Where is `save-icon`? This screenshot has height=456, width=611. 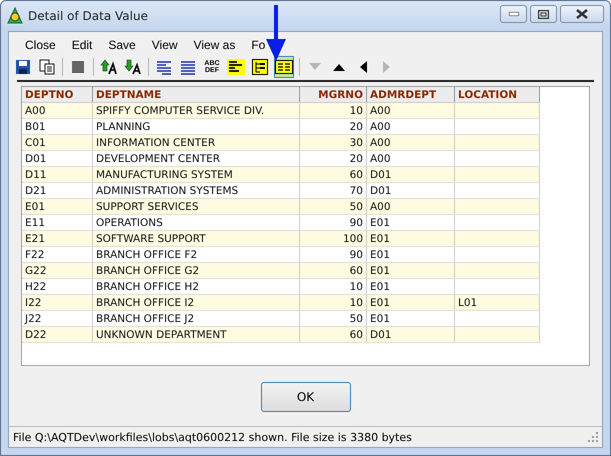
save-icon is located at coordinates (23, 67).